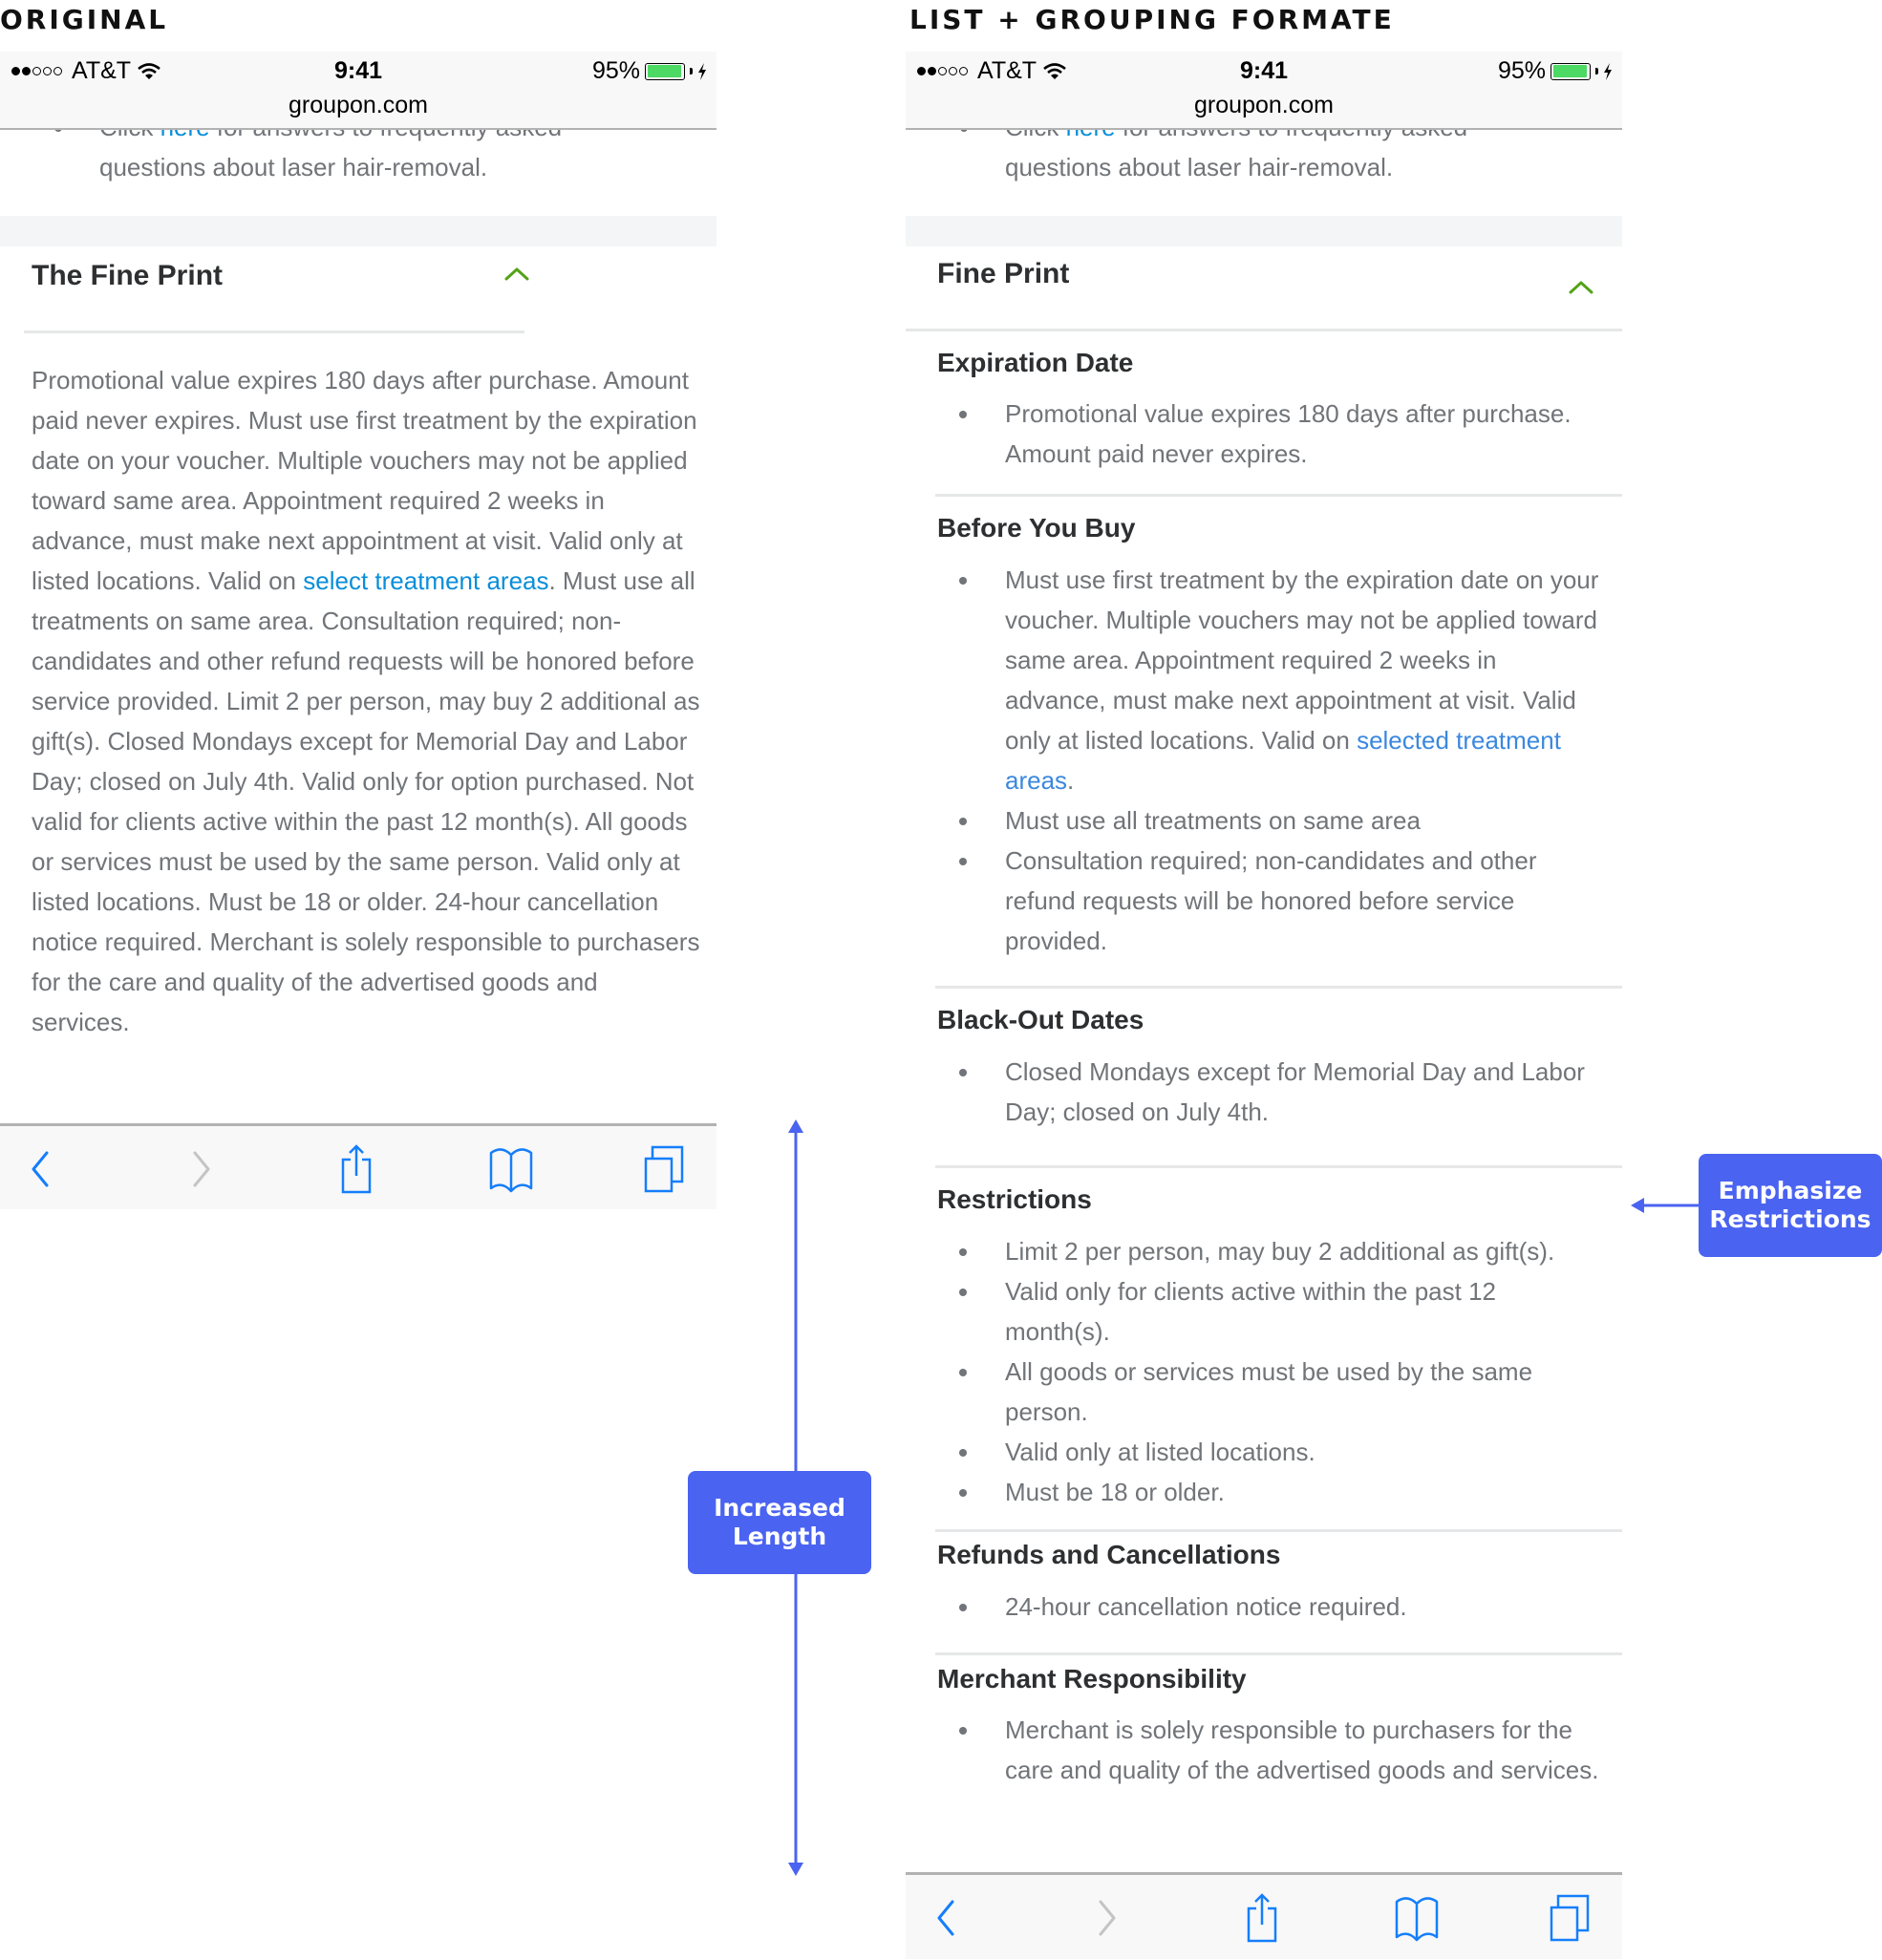 This screenshot has width=1882, height=1960. I want to click on section-heading: Before You Buy, so click(1036, 528).